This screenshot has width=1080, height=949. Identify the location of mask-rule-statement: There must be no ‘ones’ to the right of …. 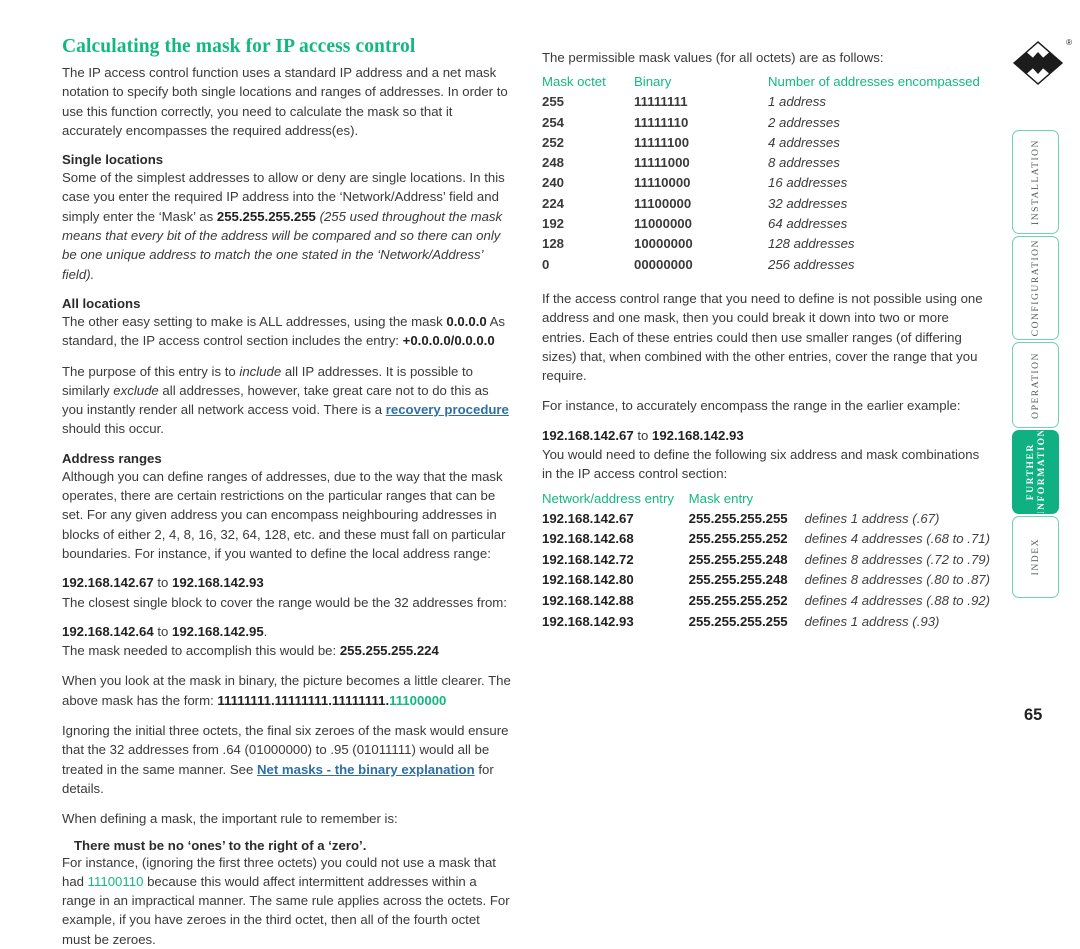
(220, 845).